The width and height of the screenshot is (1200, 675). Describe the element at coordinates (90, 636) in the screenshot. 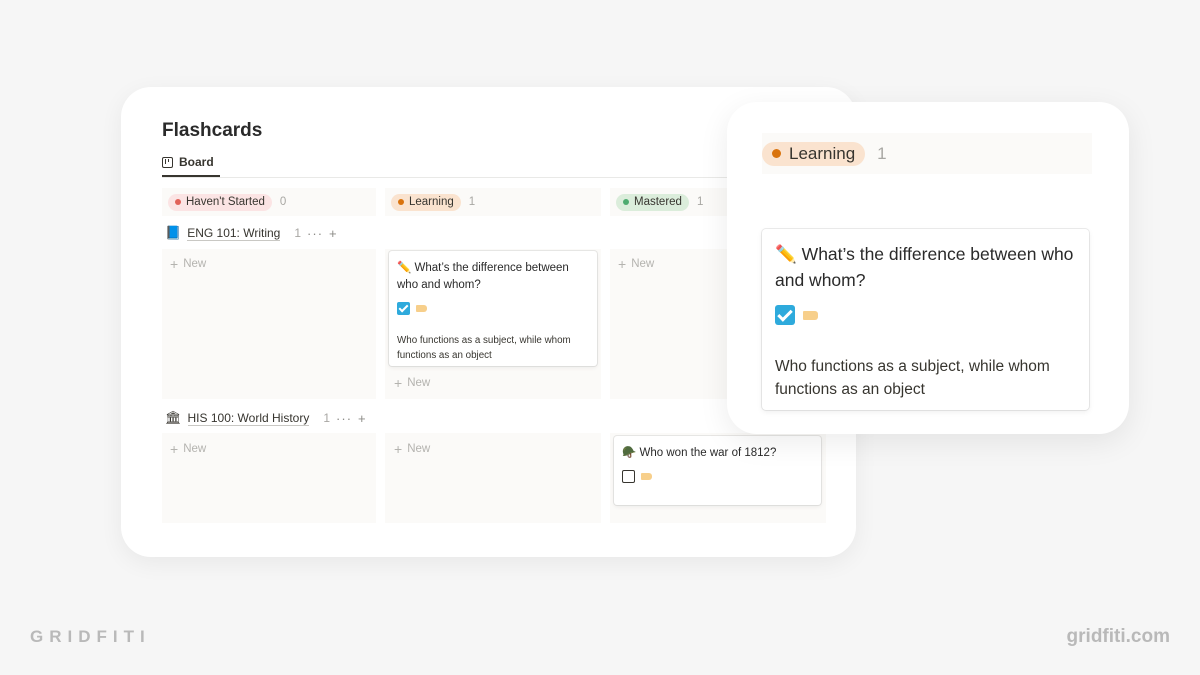

I see `brand-logo-text: GRIDFITI` at that location.